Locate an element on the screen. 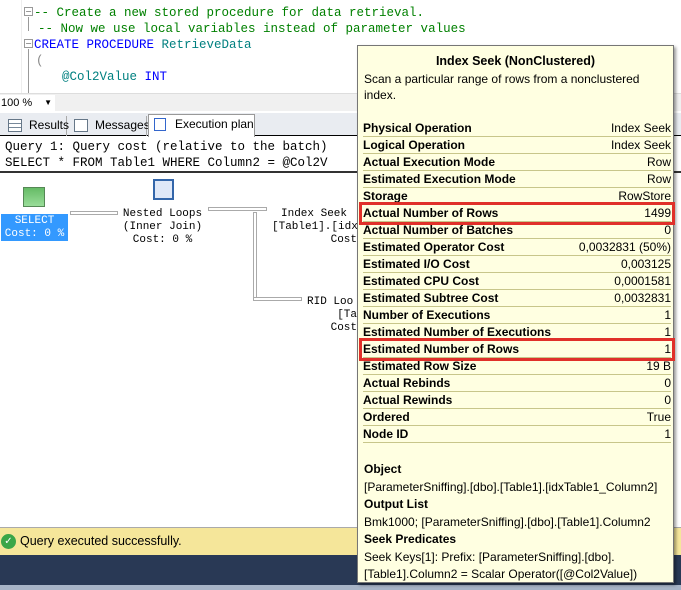 The width and height of the screenshot is (681, 590). zoom-select: 100 % ▼ is located at coordinates (27, 103).